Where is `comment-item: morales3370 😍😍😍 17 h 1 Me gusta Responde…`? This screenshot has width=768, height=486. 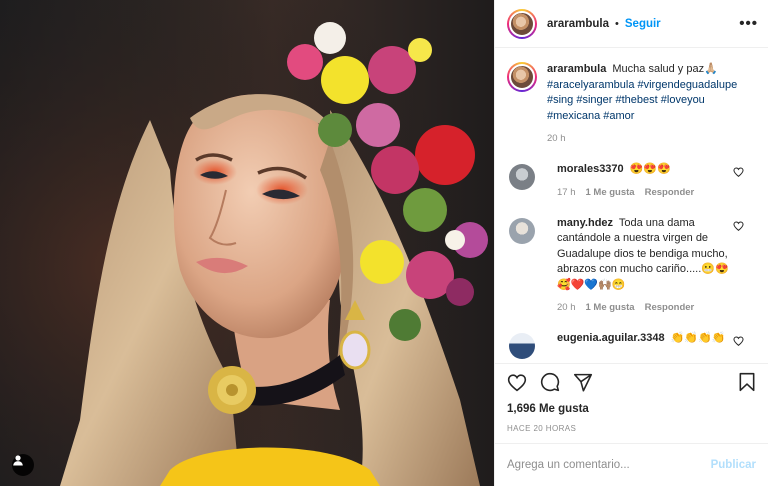 comment-item: morales3370 😍😍😍 17 h 1 Me gusta Responde… is located at coordinates (631, 180).